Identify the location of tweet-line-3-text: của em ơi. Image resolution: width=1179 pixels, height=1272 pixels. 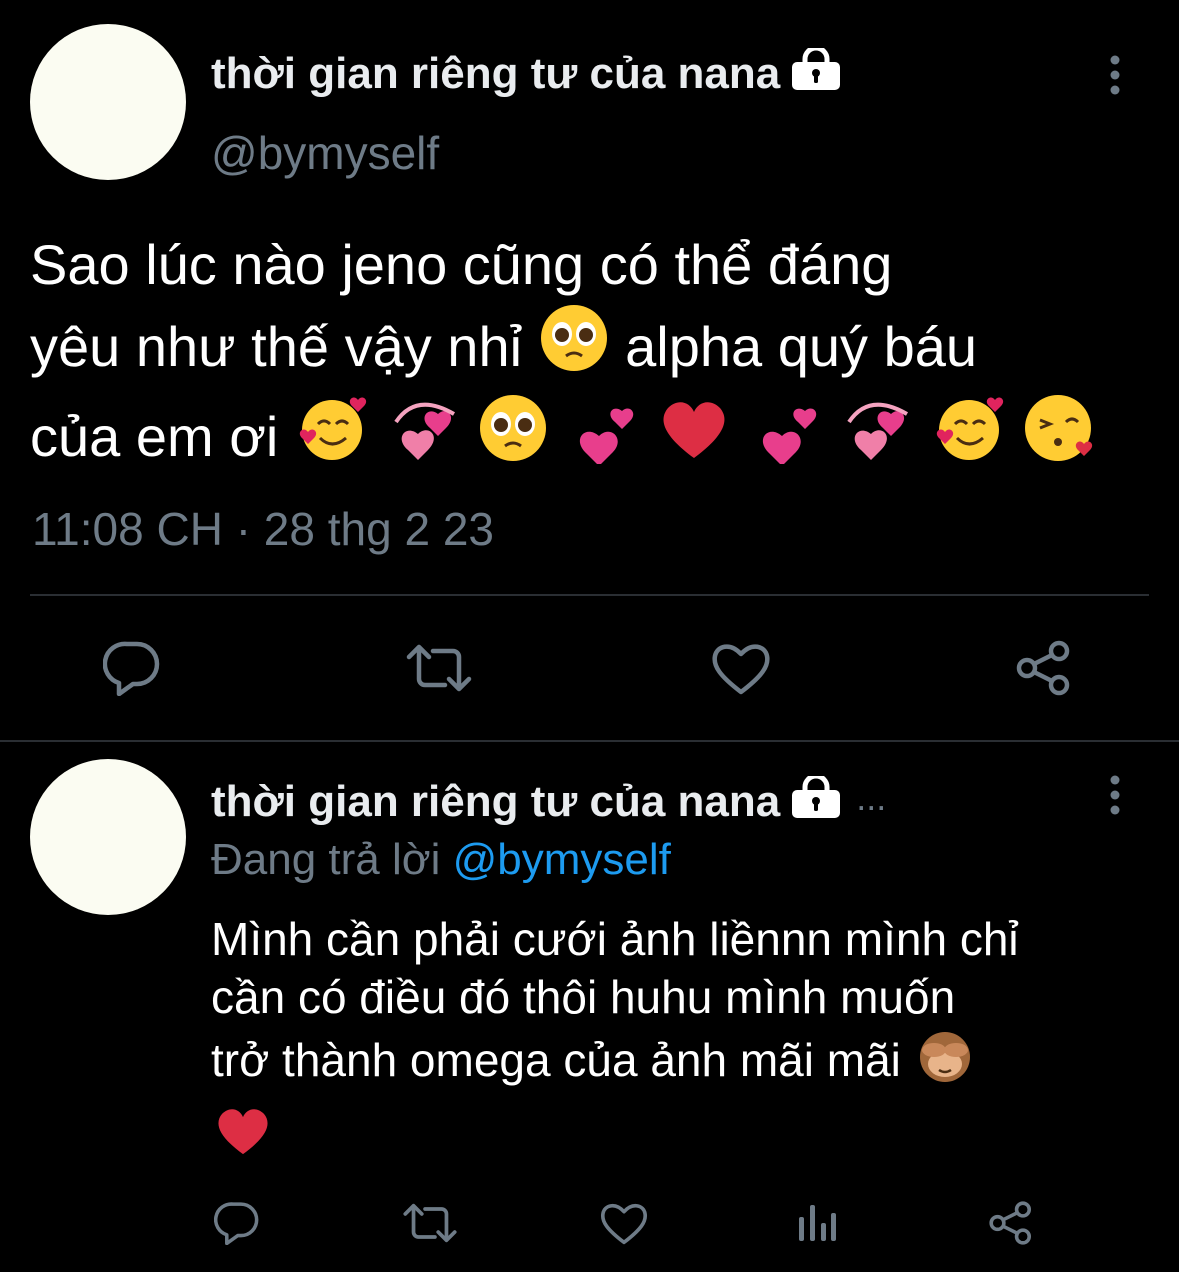
(154, 436).